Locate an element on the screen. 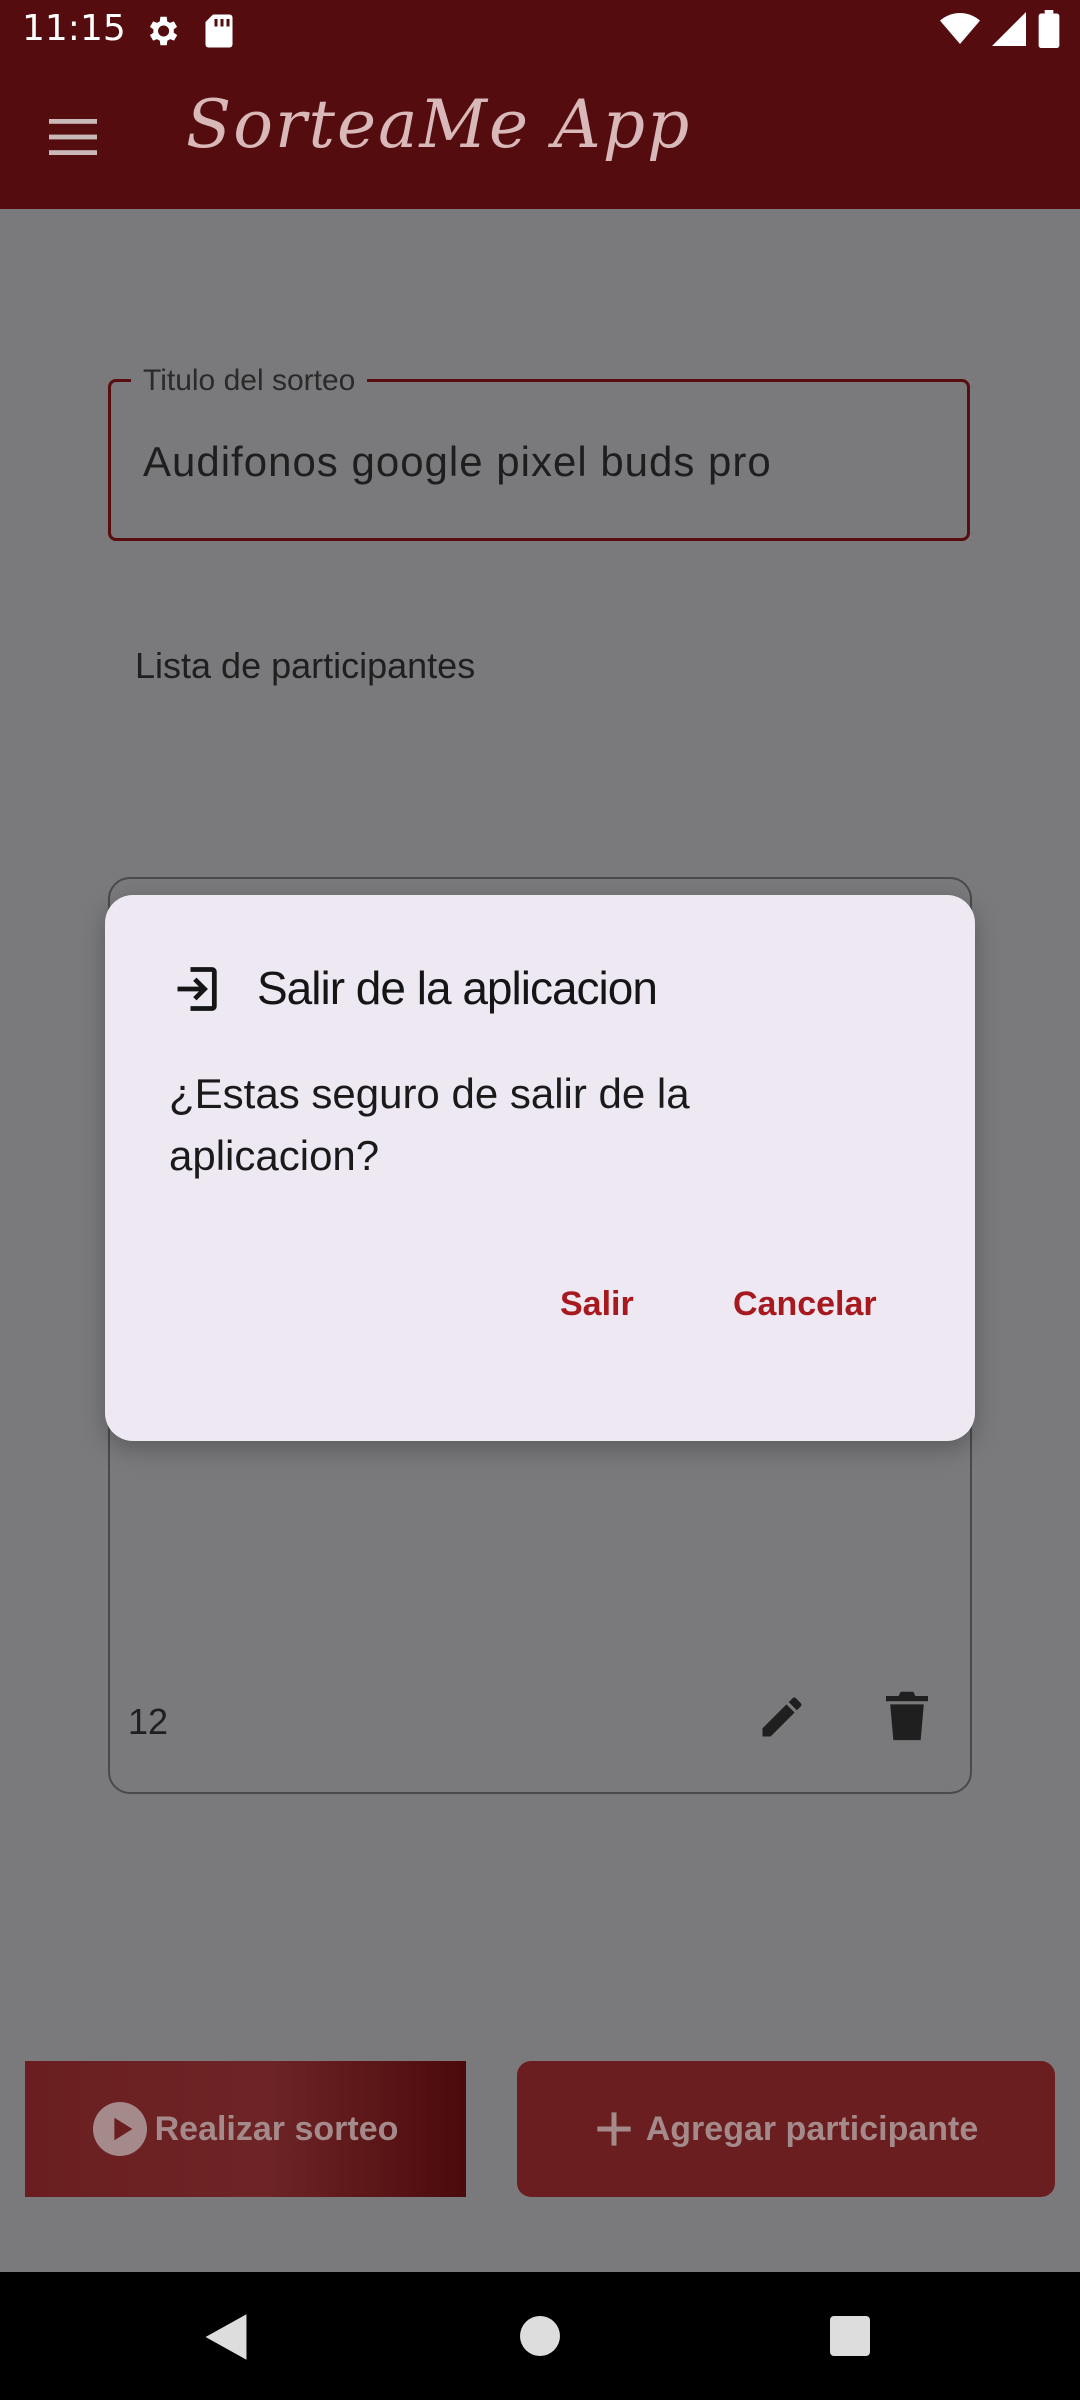 The width and height of the screenshot is (1080, 2400). home-circle-icon is located at coordinates (540, 2336).